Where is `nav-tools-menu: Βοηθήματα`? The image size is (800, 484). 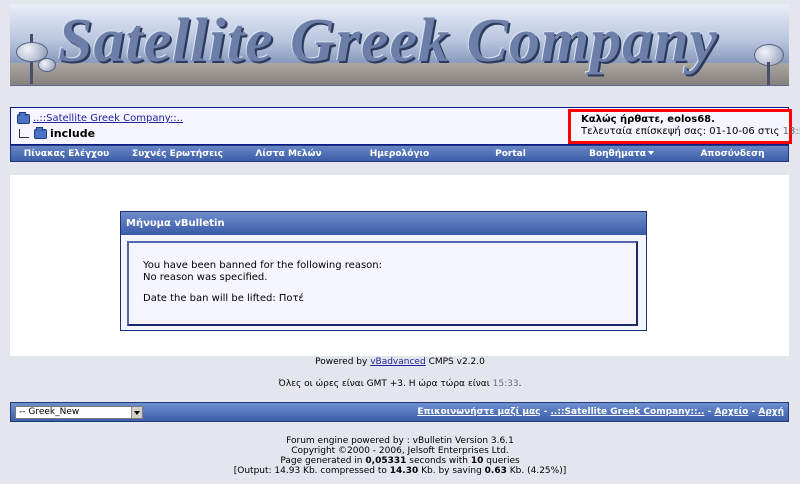
nav-tools-menu: Βοηθήματα is located at coordinates (621, 154).